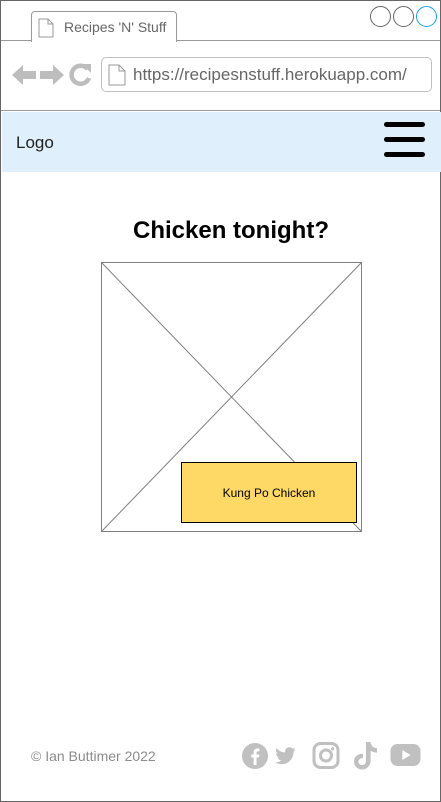 This screenshot has width=441, height=802. I want to click on instagram-icon, so click(326, 755).